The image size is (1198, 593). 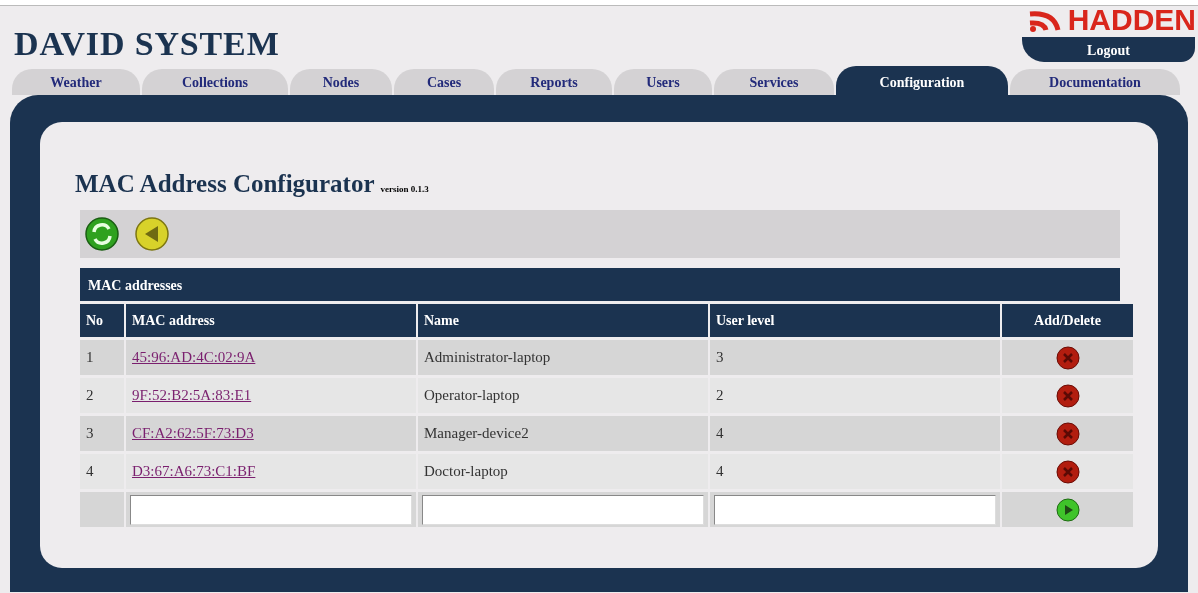 I want to click on nav-tab: Users, so click(x=663, y=82).